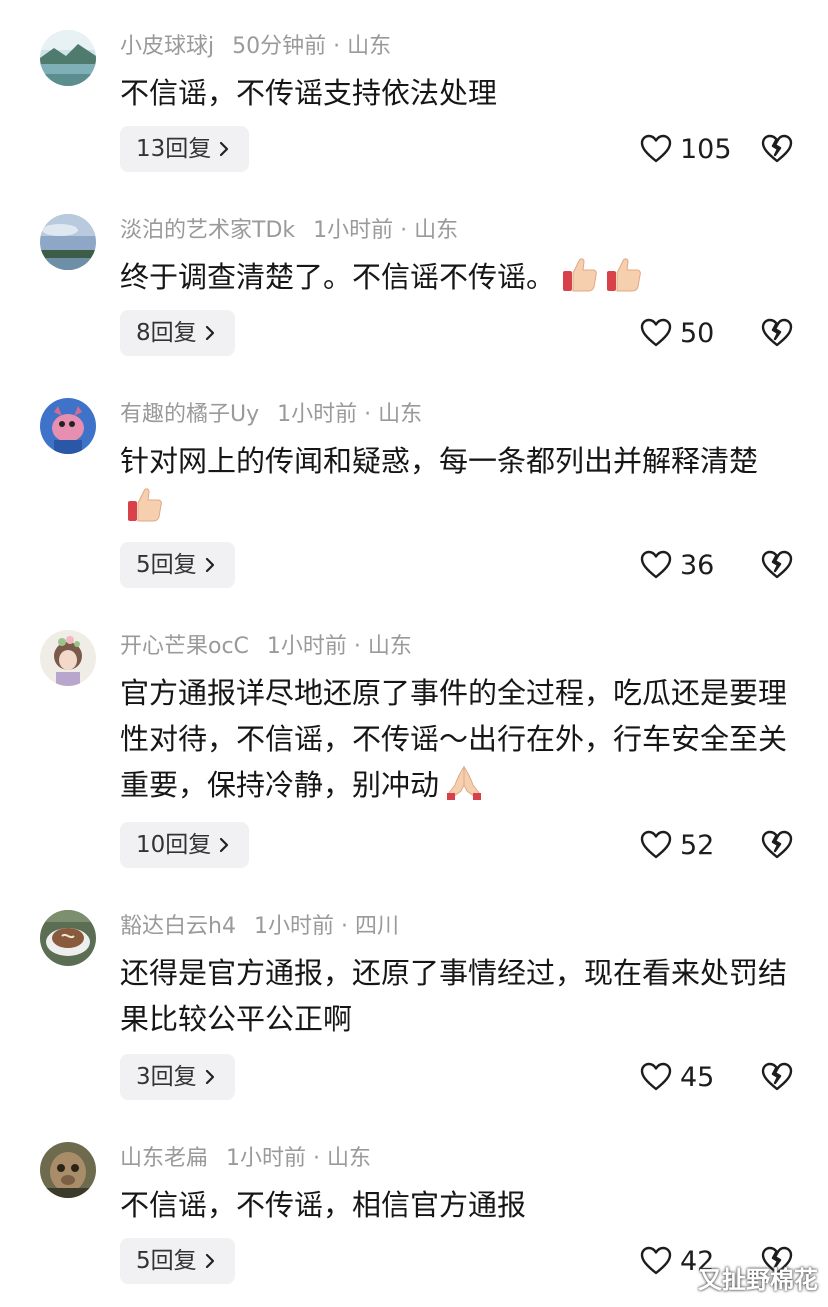 The width and height of the screenshot is (828, 1307). Describe the element at coordinates (677, 565) in the screenshot. I see `like-button: 36` at that location.